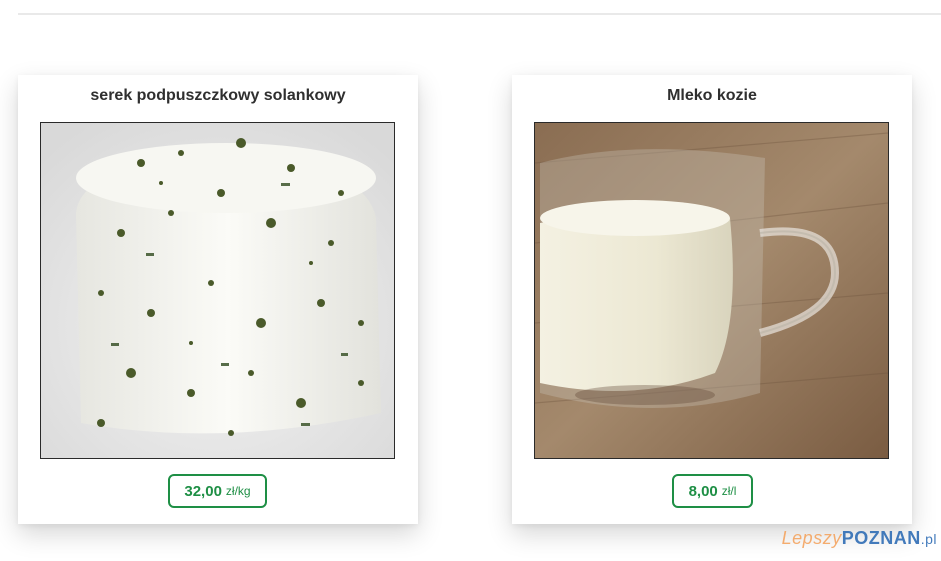 Image resolution: width=941 pixels, height=561 pixels. Describe the element at coordinates (218, 96) in the screenshot. I see `product-title: serek podpuszczkowy solankowy` at that location.